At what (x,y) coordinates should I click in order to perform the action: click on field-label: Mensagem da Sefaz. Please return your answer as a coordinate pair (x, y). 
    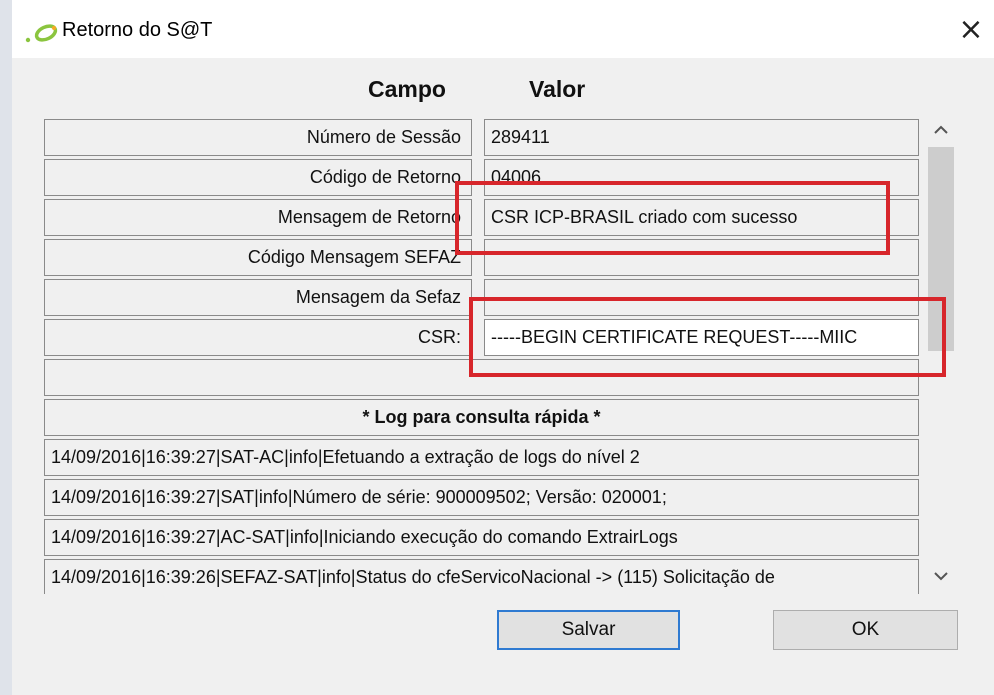
    Looking at the image, I should click on (258, 297).